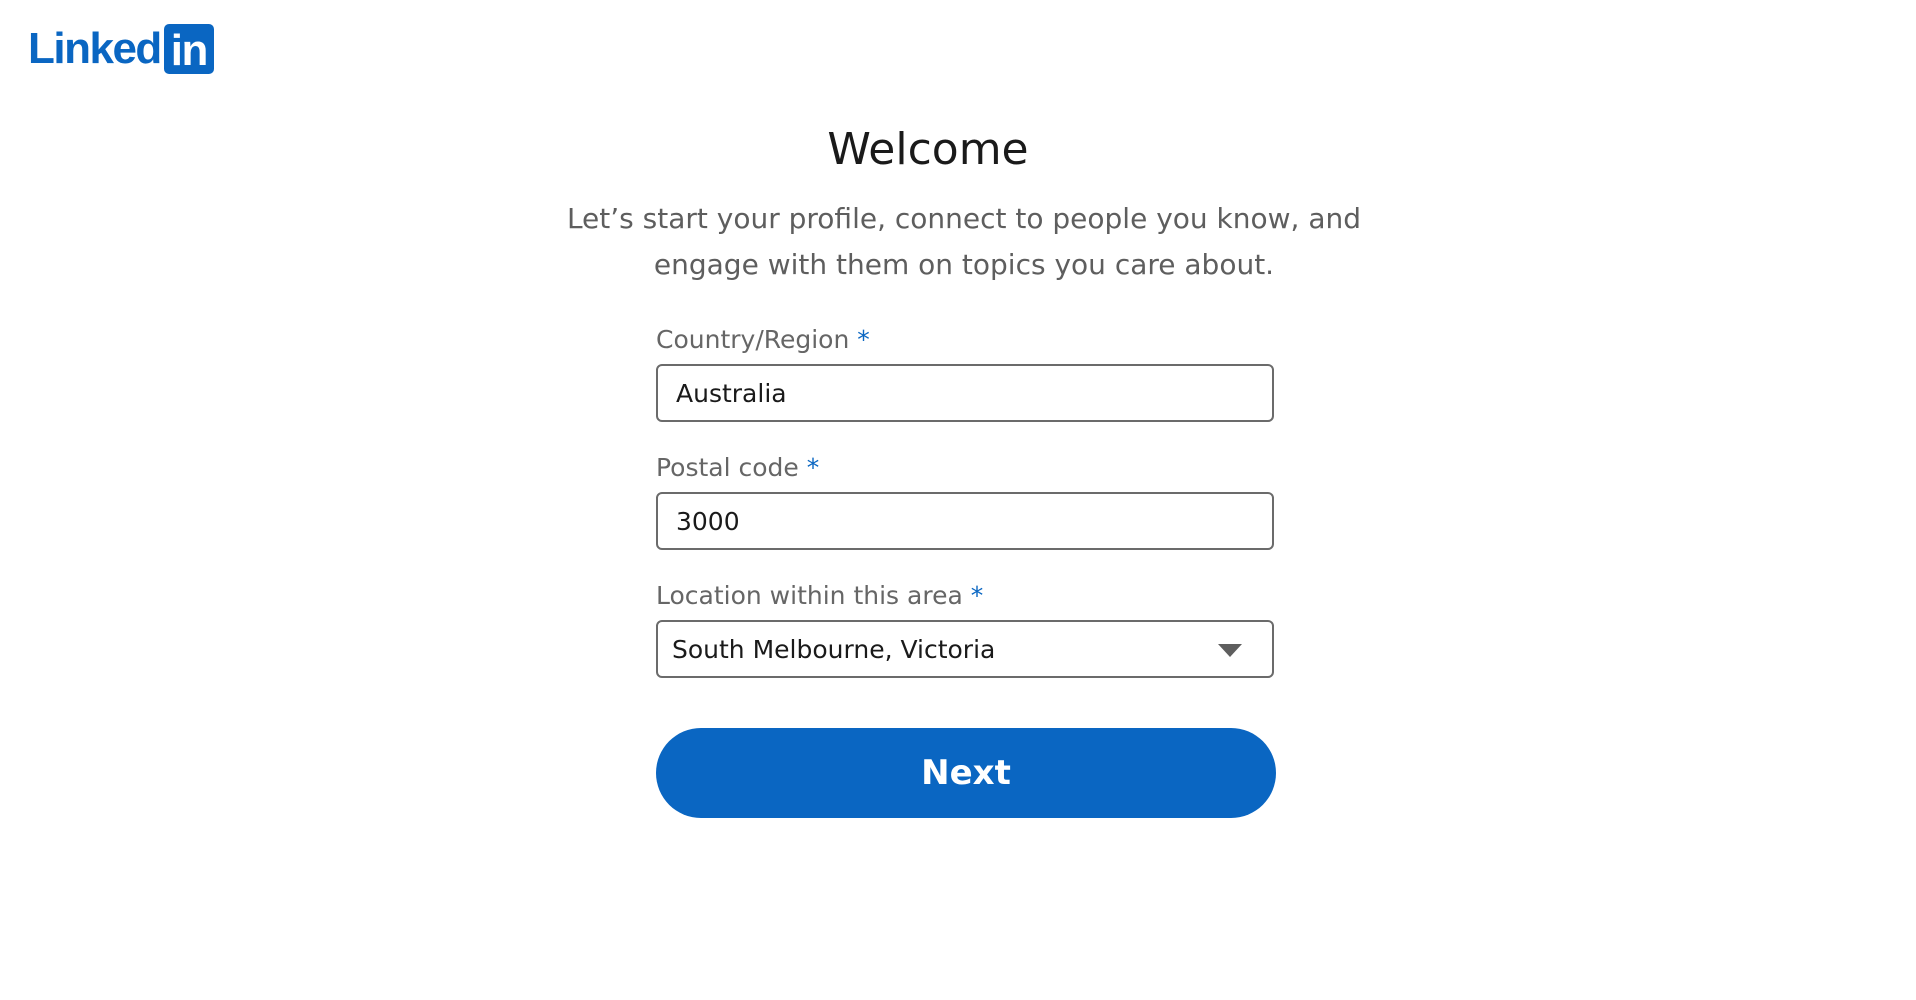 This screenshot has height=1000, width=1916. I want to click on logo-in-text: in, so click(189, 50).